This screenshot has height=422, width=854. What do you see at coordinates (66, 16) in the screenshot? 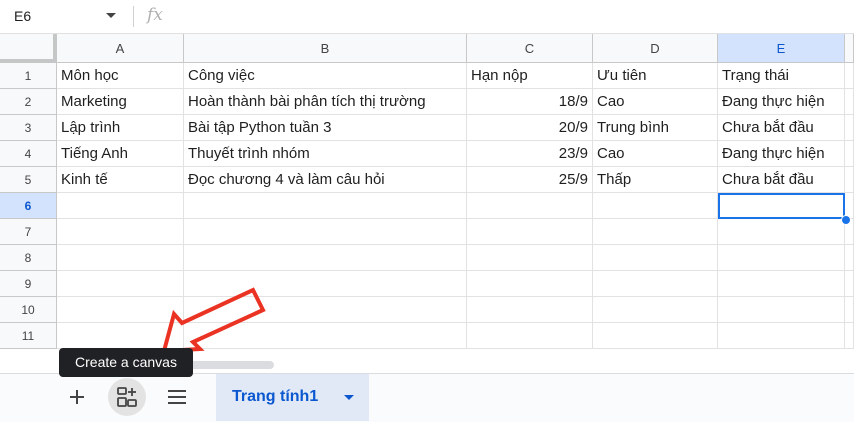
I see `name-box: E6` at bounding box center [66, 16].